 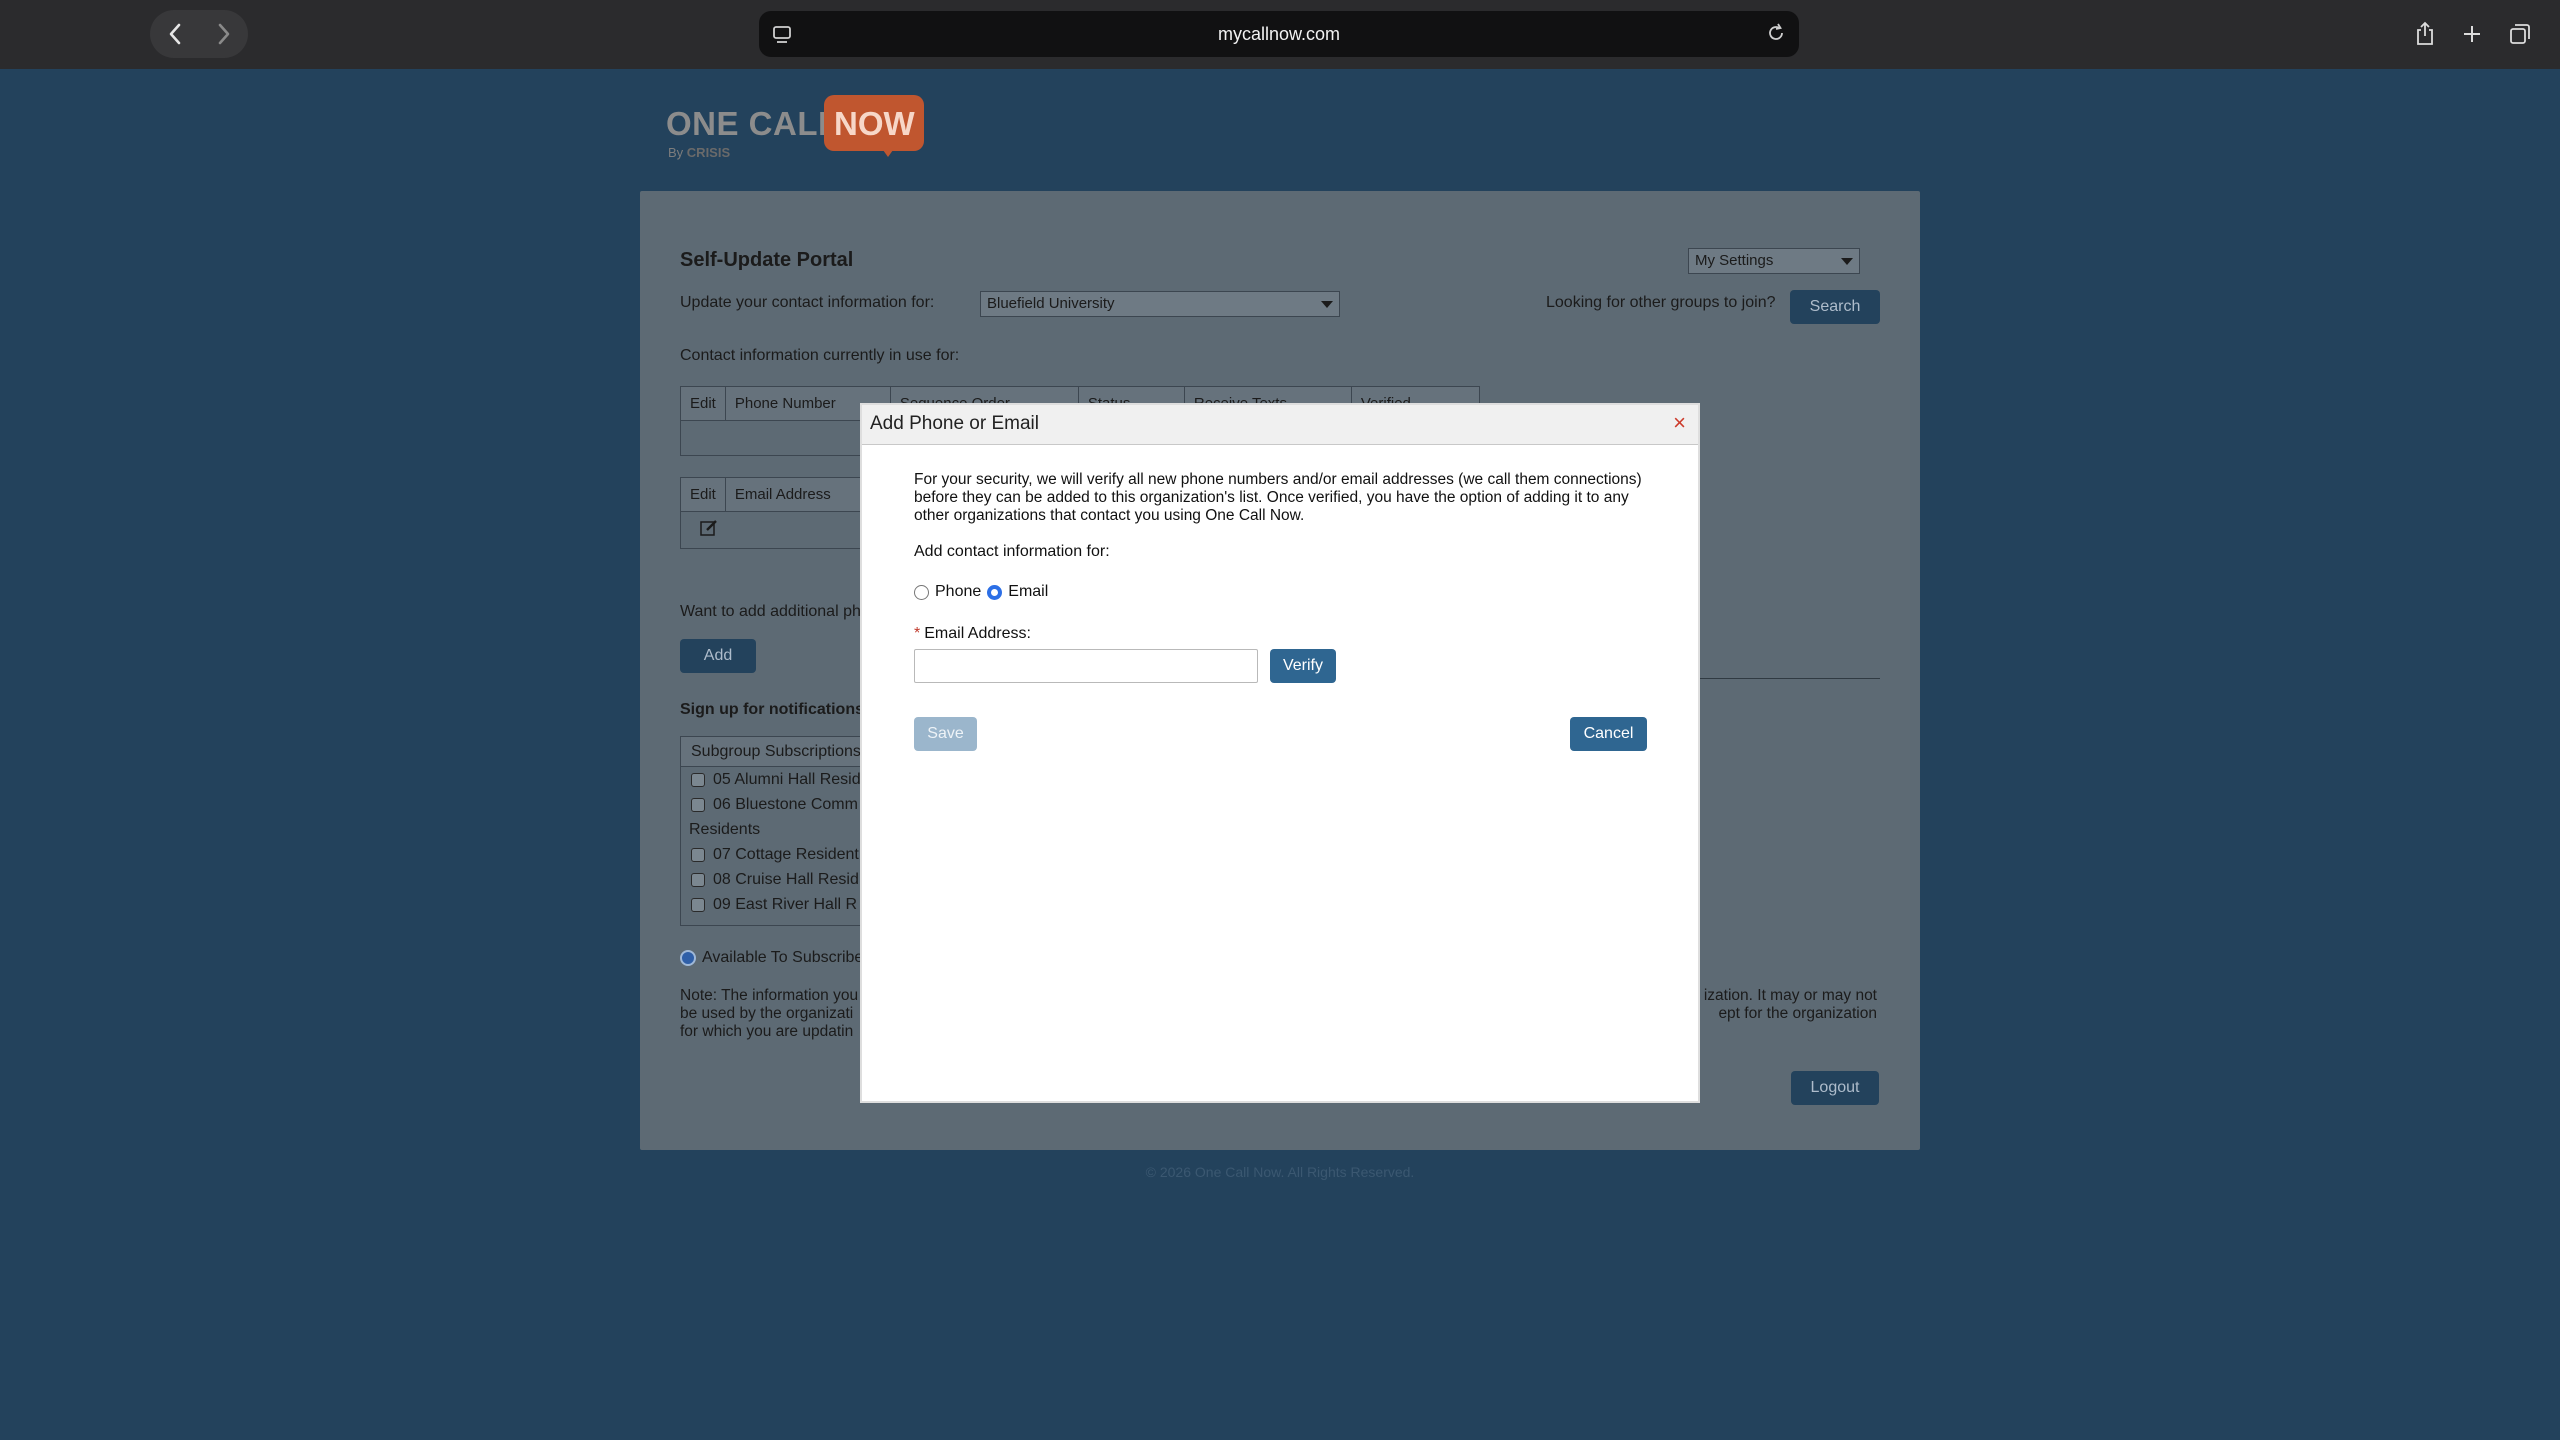 I want to click on logo-by: By, so click(x=676, y=152).